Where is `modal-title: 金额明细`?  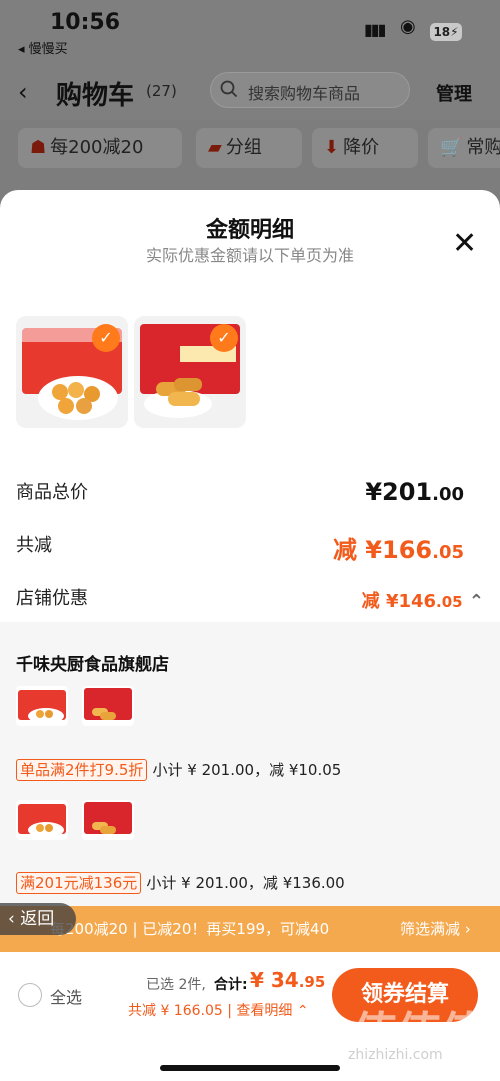 modal-title: 金额明细 is located at coordinates (249, 230).